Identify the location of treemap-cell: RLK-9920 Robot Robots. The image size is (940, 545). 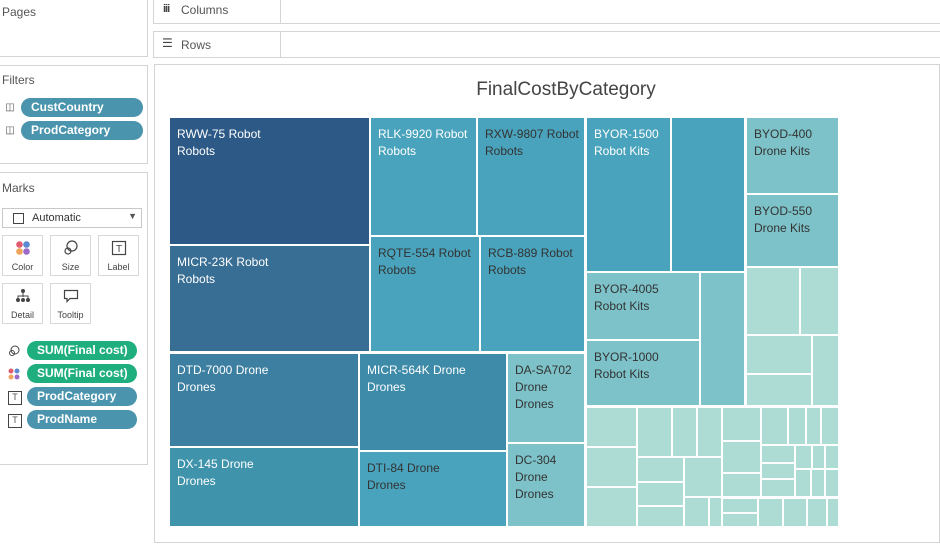
(423, 176).